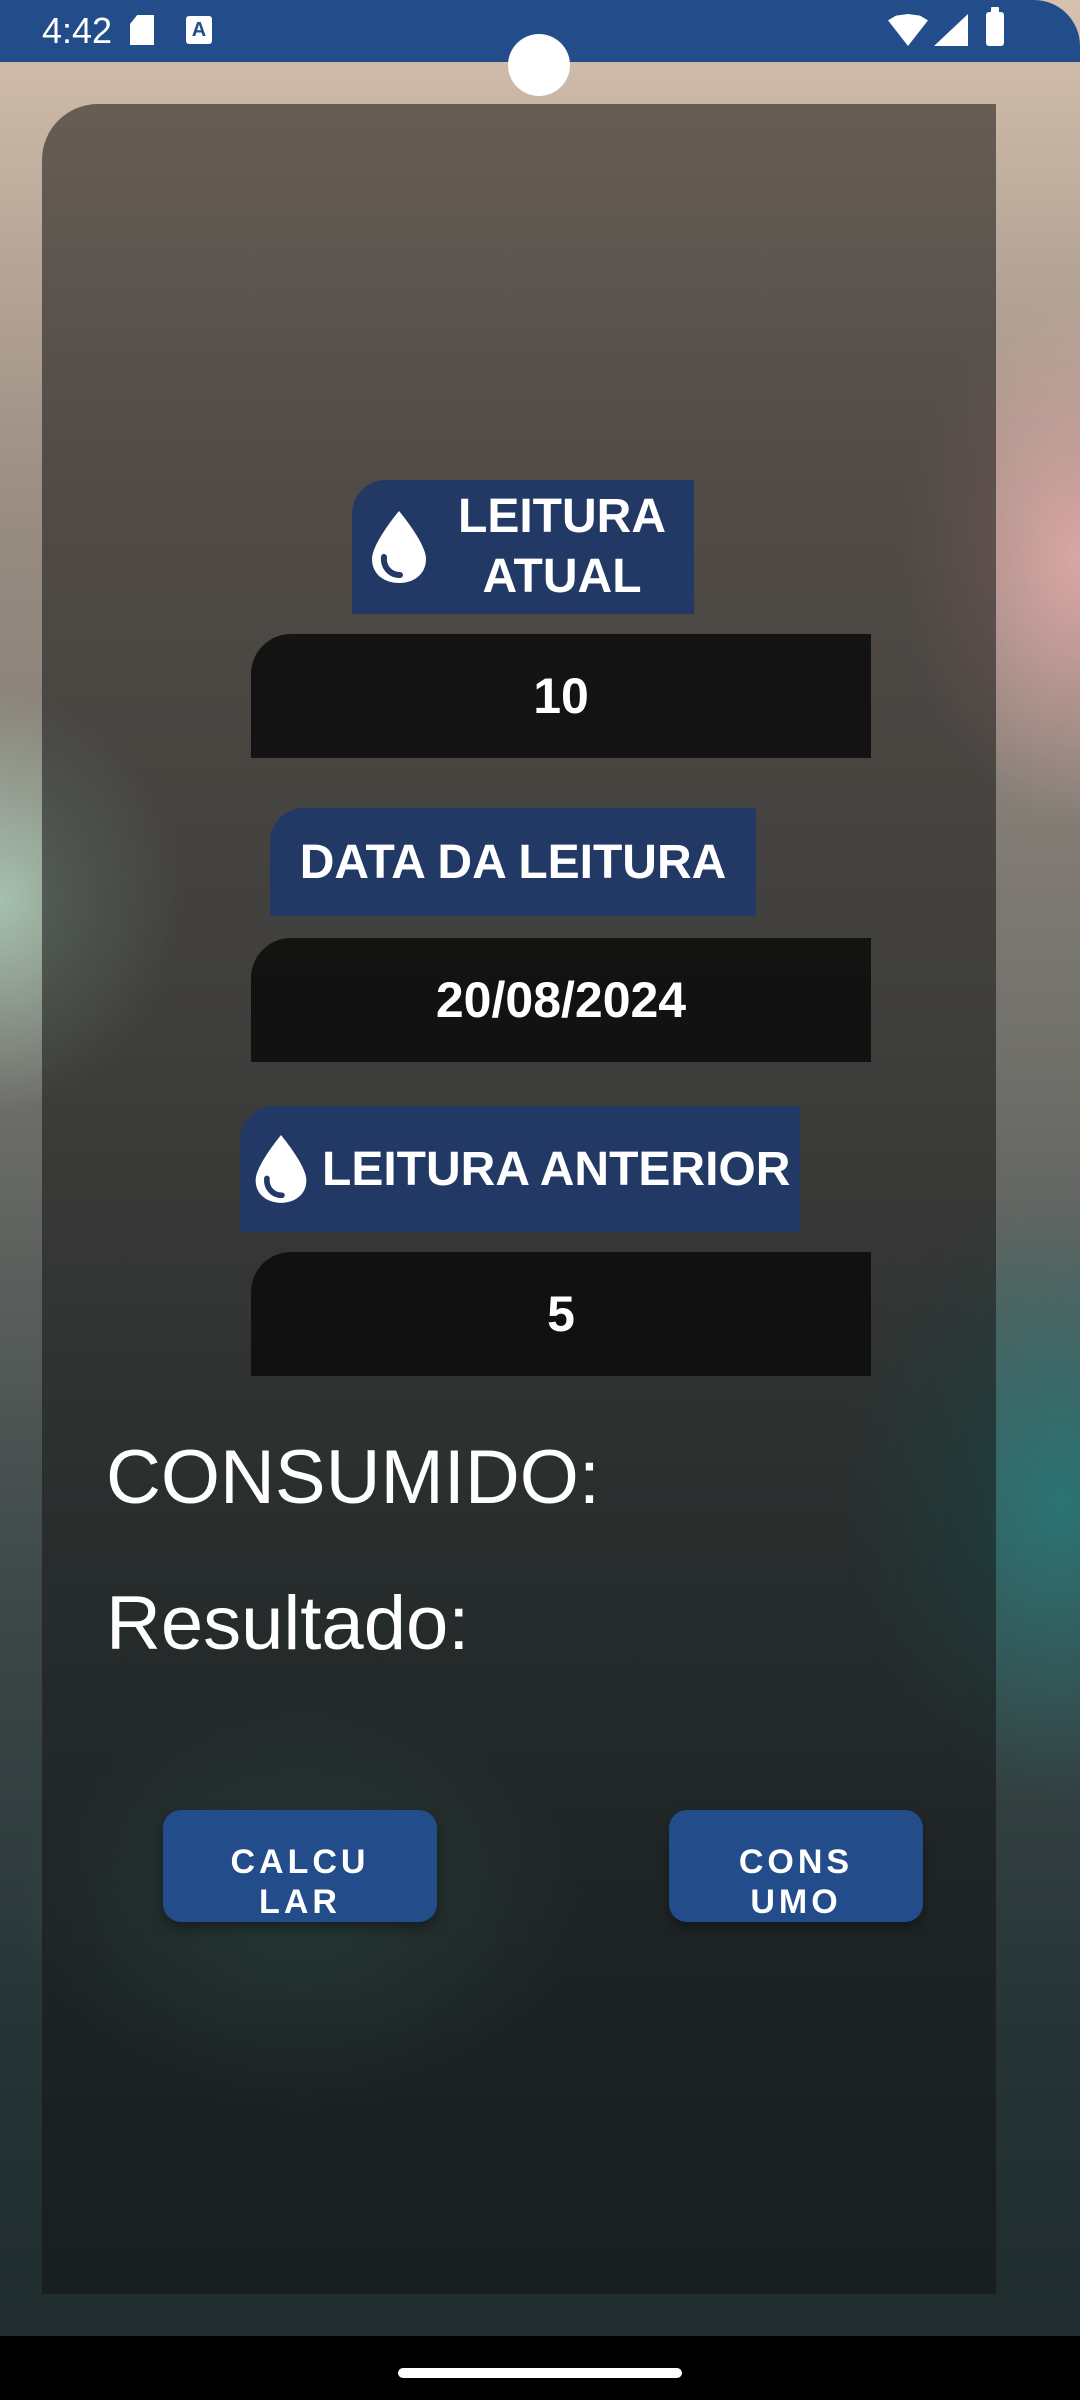 The width and height of the screenshot is (1080, 2400). I want to click on reading-date-label-text: DATA DA LEITURA, so click(513, 862).